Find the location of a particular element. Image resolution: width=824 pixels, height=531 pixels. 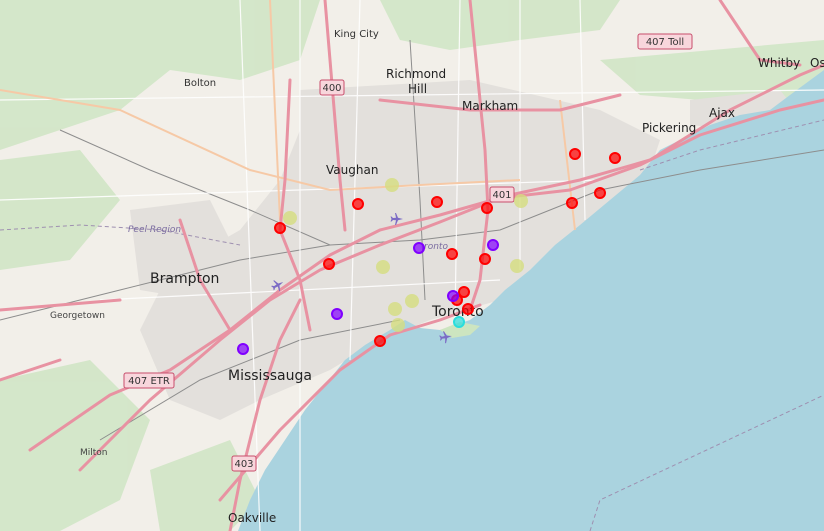

shield-400: 400 is located at coordinates (332, 87).